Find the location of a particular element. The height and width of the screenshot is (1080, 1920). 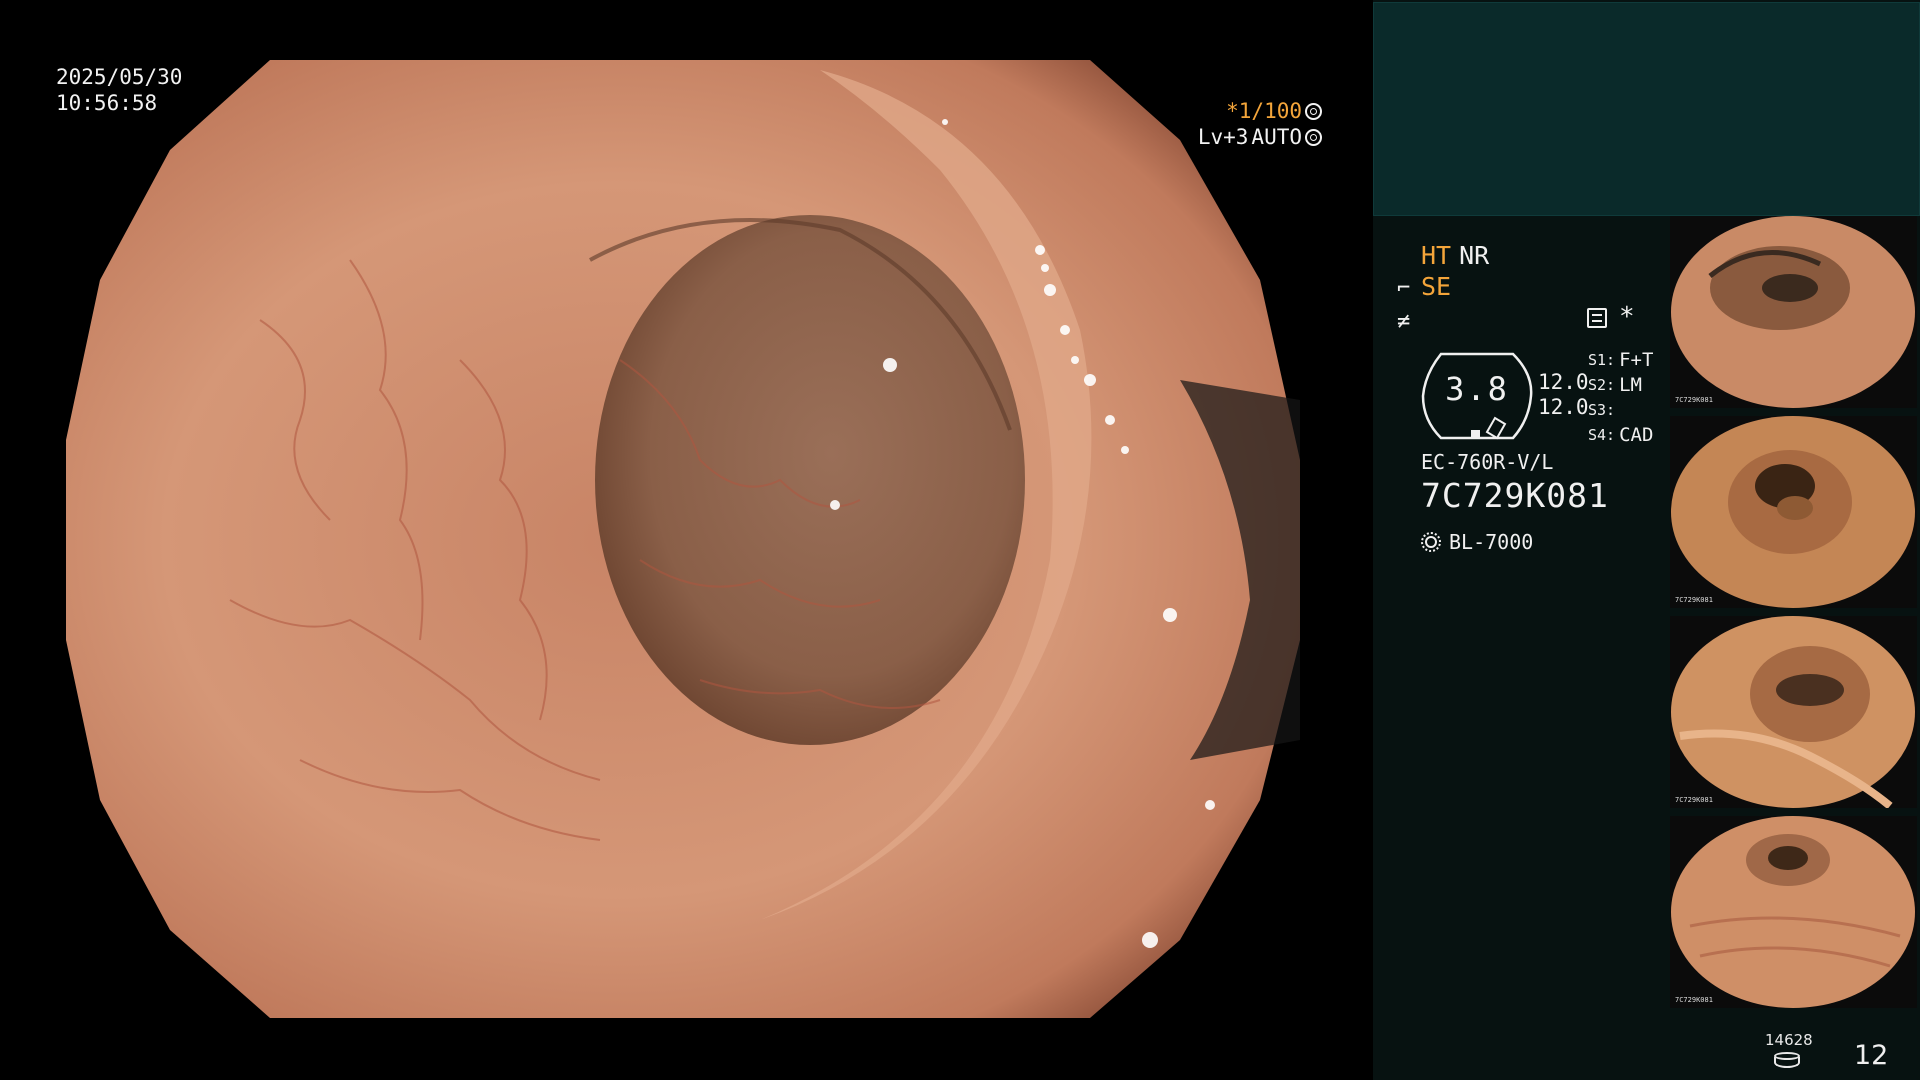

dual-values: 12.0 12.0 is located at coordinates (1563, 395).